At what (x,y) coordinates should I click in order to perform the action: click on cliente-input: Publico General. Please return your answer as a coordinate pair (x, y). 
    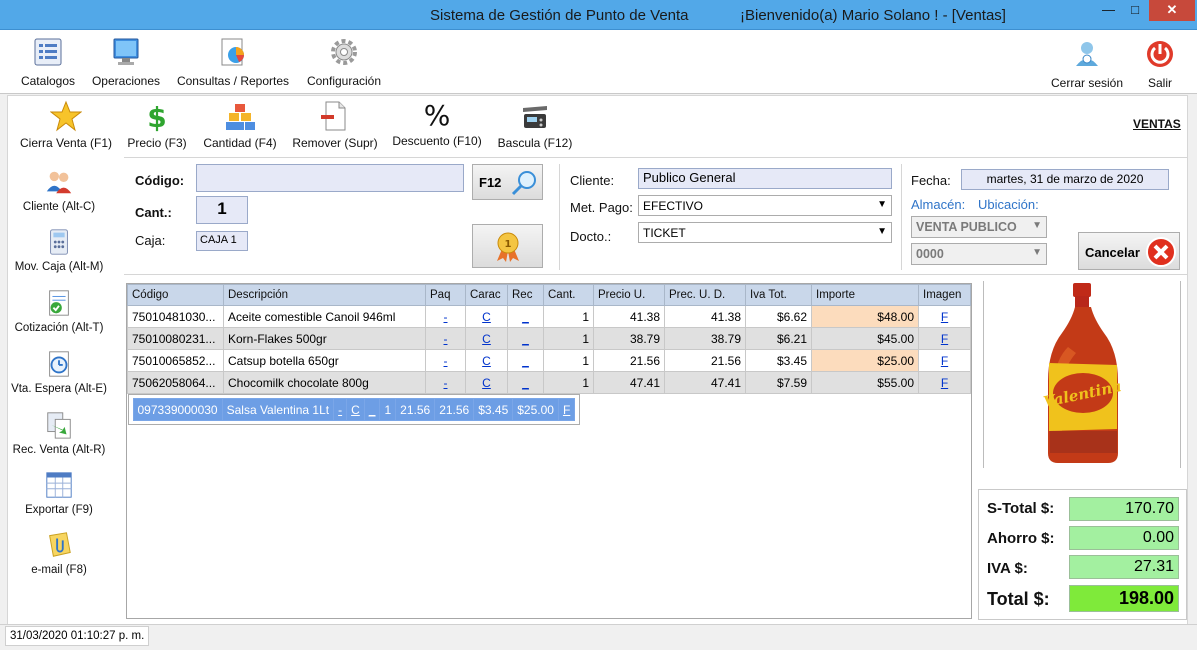
    Looking at the image, I should click on (765, 178).